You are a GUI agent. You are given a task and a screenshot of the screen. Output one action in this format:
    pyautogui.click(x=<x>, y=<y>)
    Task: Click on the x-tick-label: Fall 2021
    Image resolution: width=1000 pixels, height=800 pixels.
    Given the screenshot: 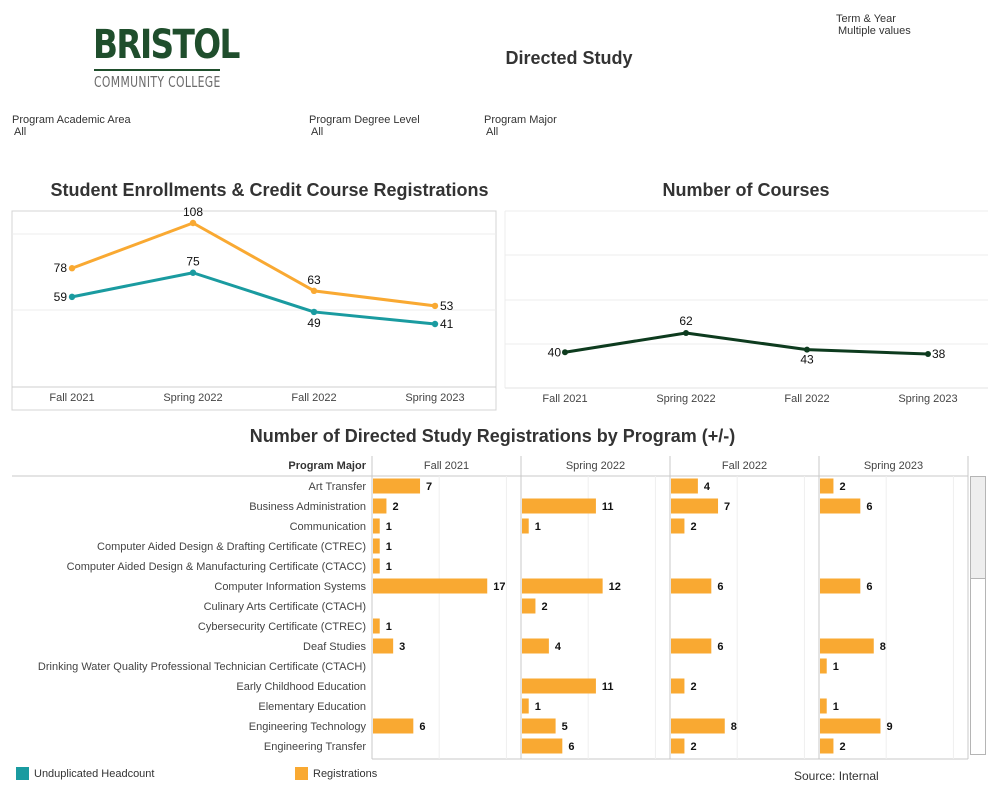 What is the action you would take?
    pyautogui.click(x=71, y=398)
    